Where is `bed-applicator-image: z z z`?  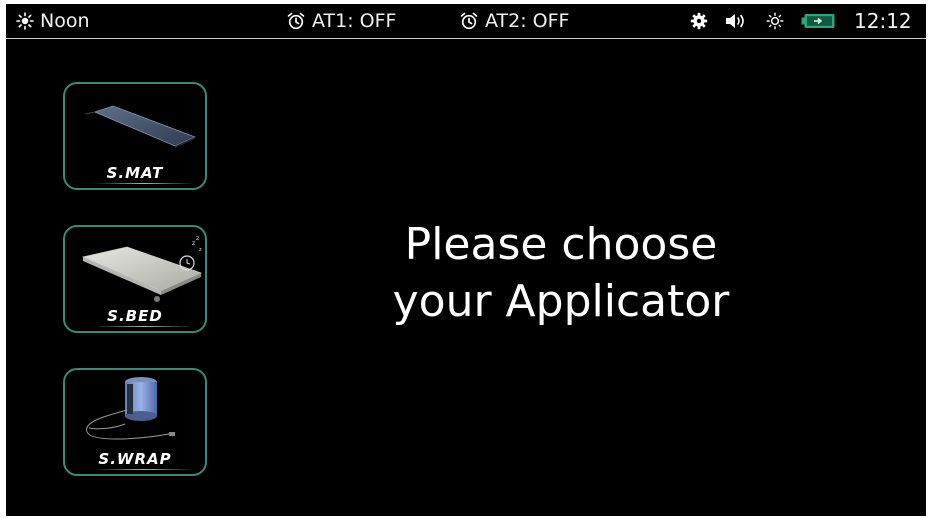 bed-applicator-image: z z z is located at coordinates (142, 268).